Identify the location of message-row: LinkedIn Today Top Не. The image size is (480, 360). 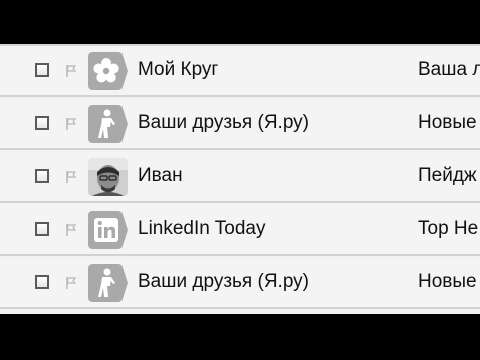
(240, 230).